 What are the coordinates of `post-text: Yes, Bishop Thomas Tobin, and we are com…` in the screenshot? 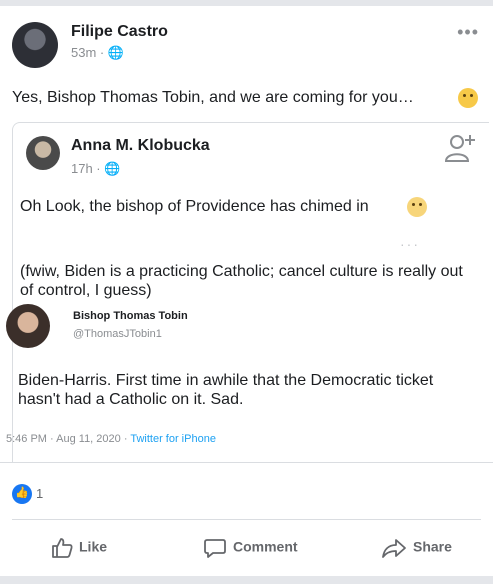 It's located at (213, 97).